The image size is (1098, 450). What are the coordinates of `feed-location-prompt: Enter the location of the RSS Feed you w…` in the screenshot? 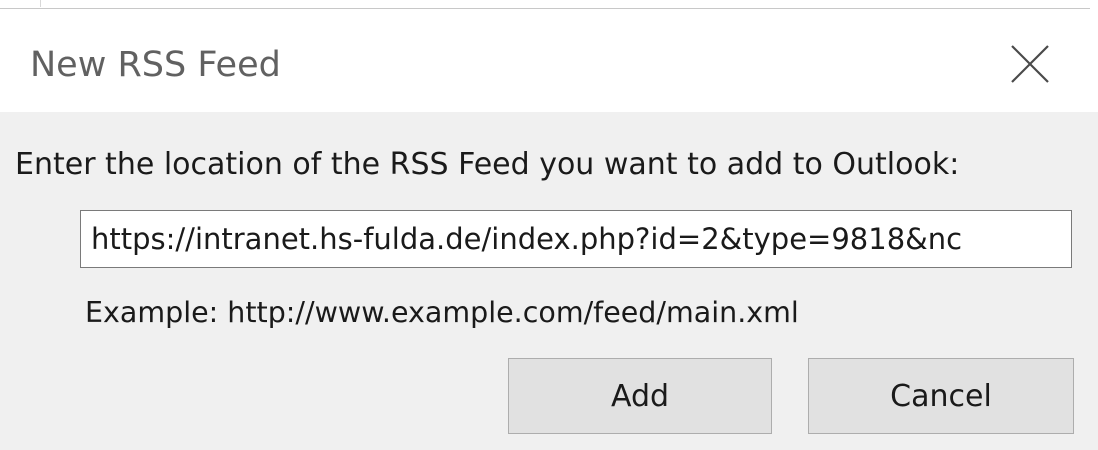 It's located at (487, 164).